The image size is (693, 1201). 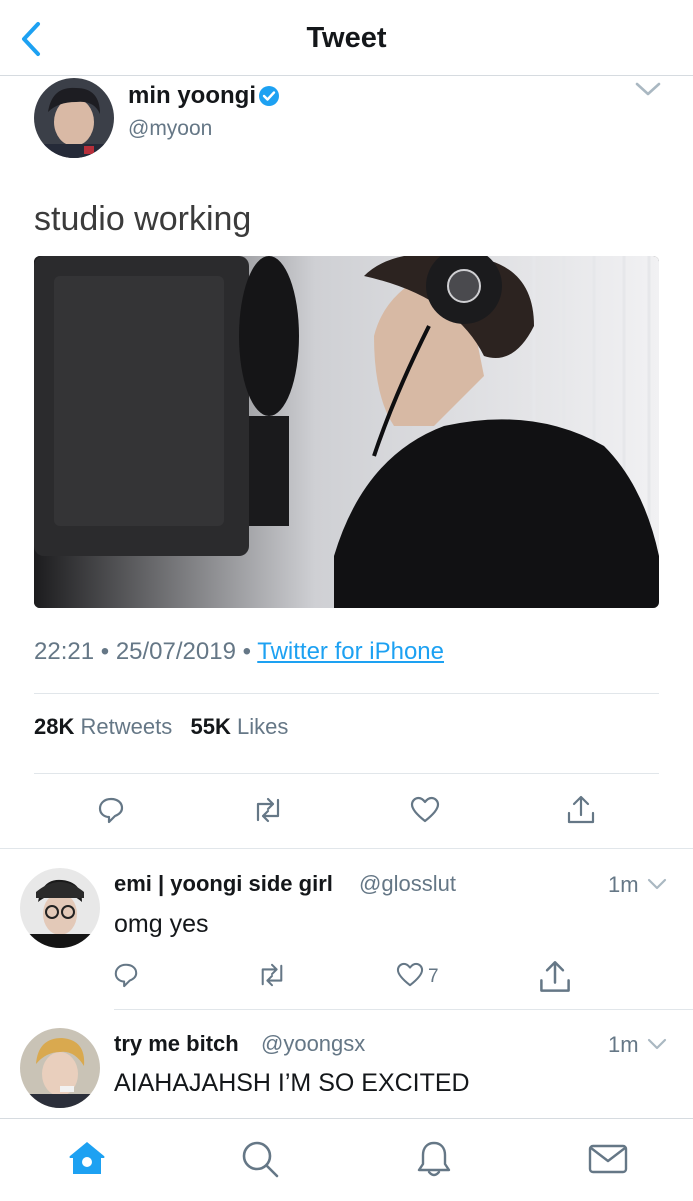 What do you see at coordinates (350, 651) in the screenshot?
I see `tweet-source-link: Twitter for iPhone` at bounding box center [350, 651].